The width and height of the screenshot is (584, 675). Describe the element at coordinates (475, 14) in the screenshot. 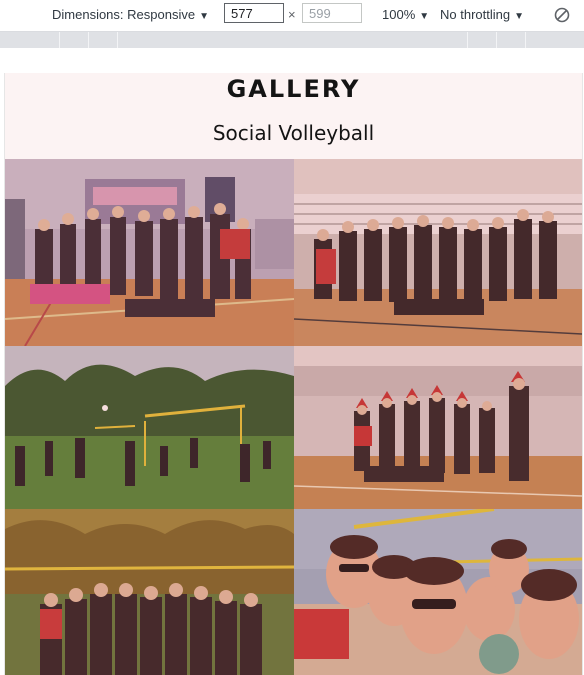

I see `throttling-label: No throttling` at that location.